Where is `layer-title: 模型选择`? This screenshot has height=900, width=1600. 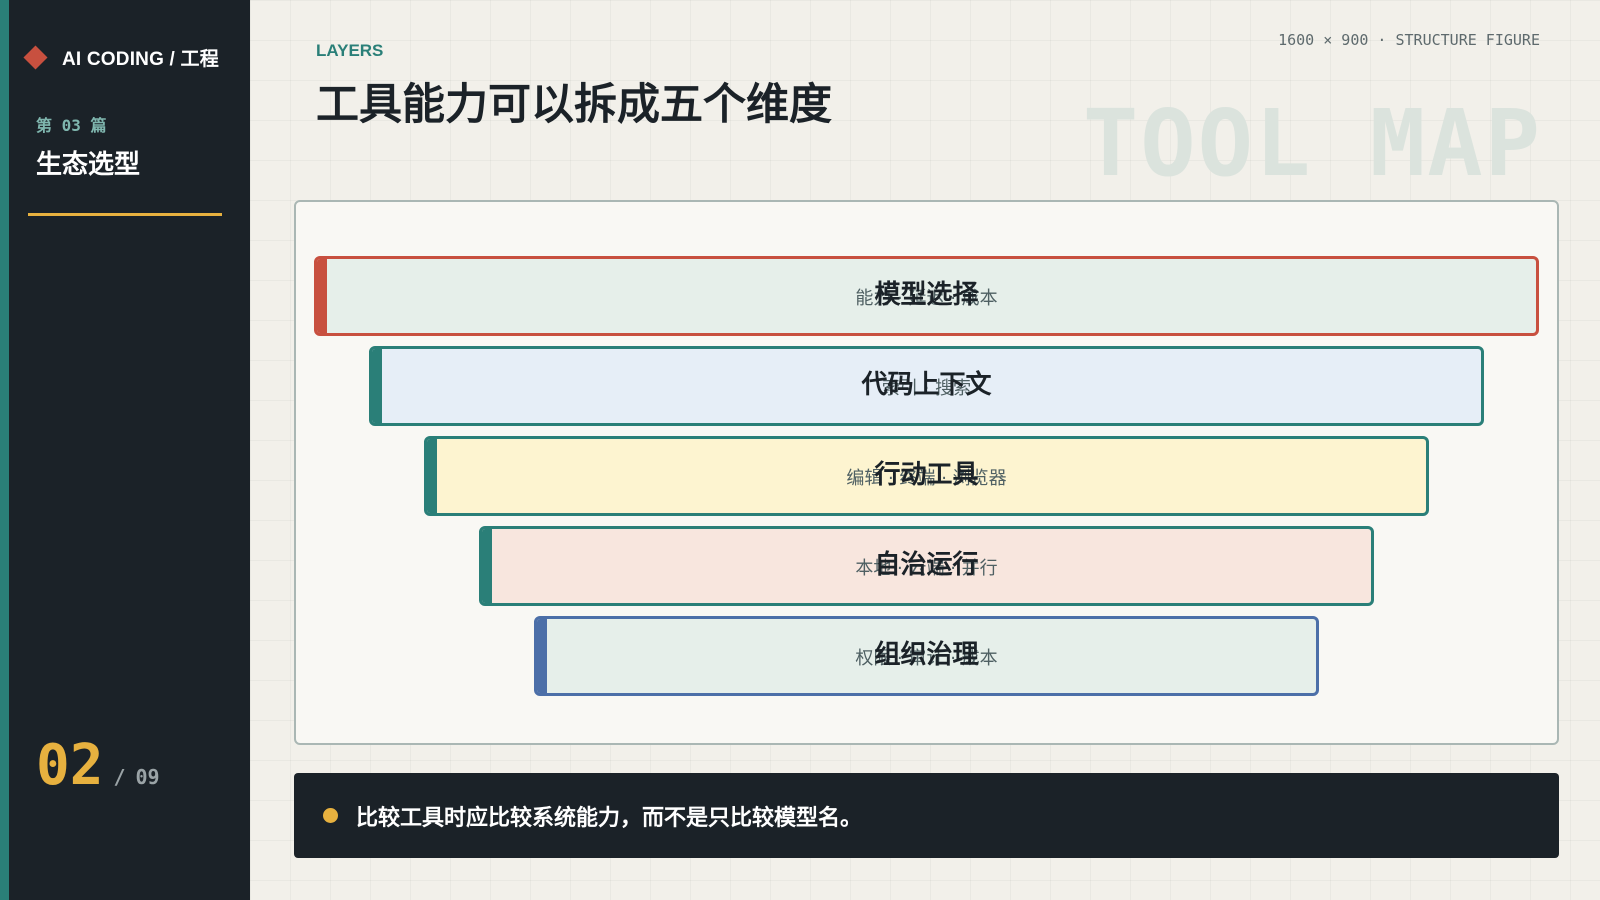 layer-title: 模型选择 is located at coordinates (926, 295).